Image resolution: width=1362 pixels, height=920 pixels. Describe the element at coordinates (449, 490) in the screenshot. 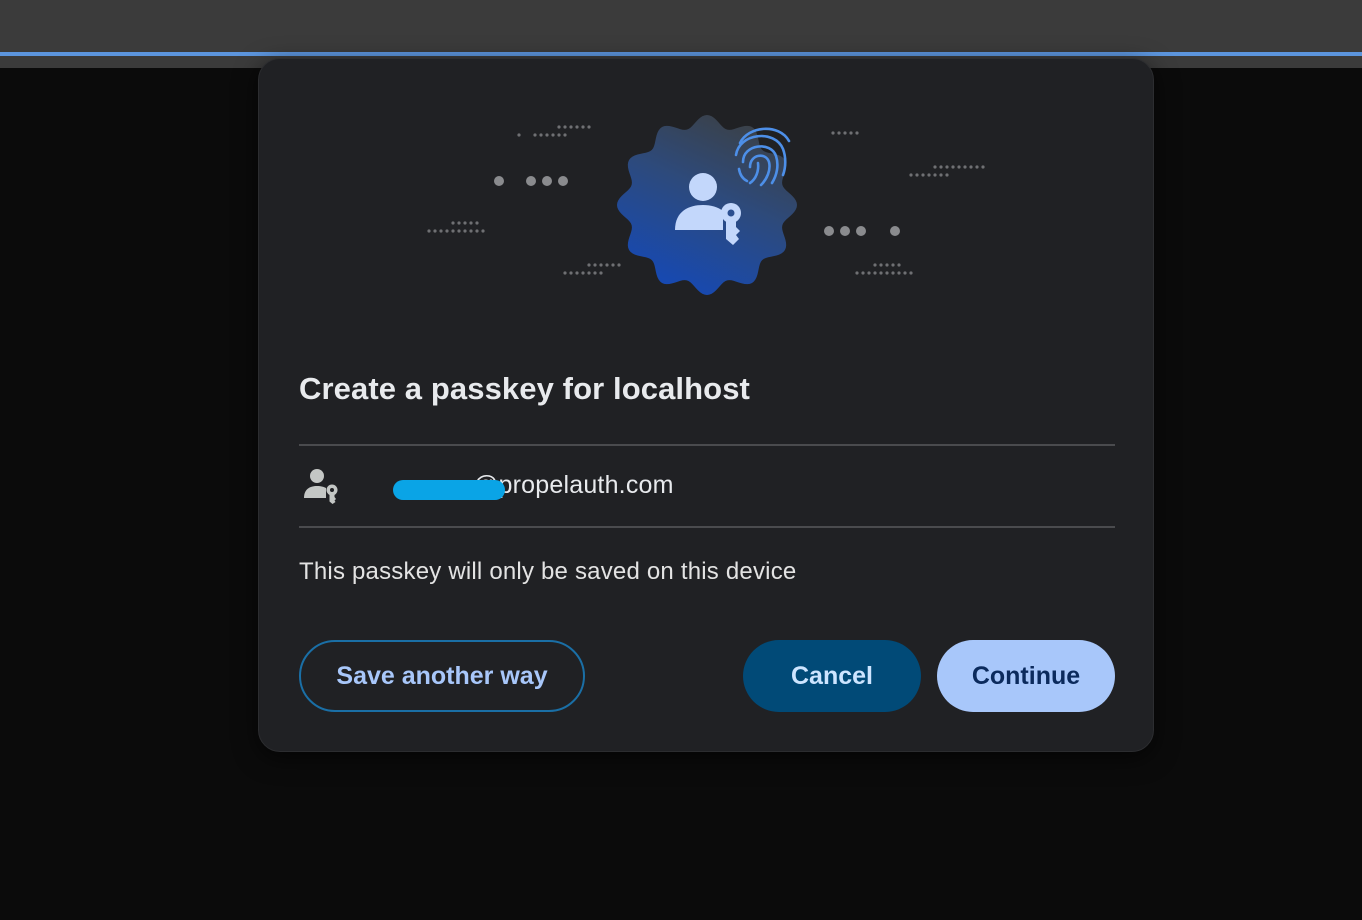

I see `redaction-mark` at that location.